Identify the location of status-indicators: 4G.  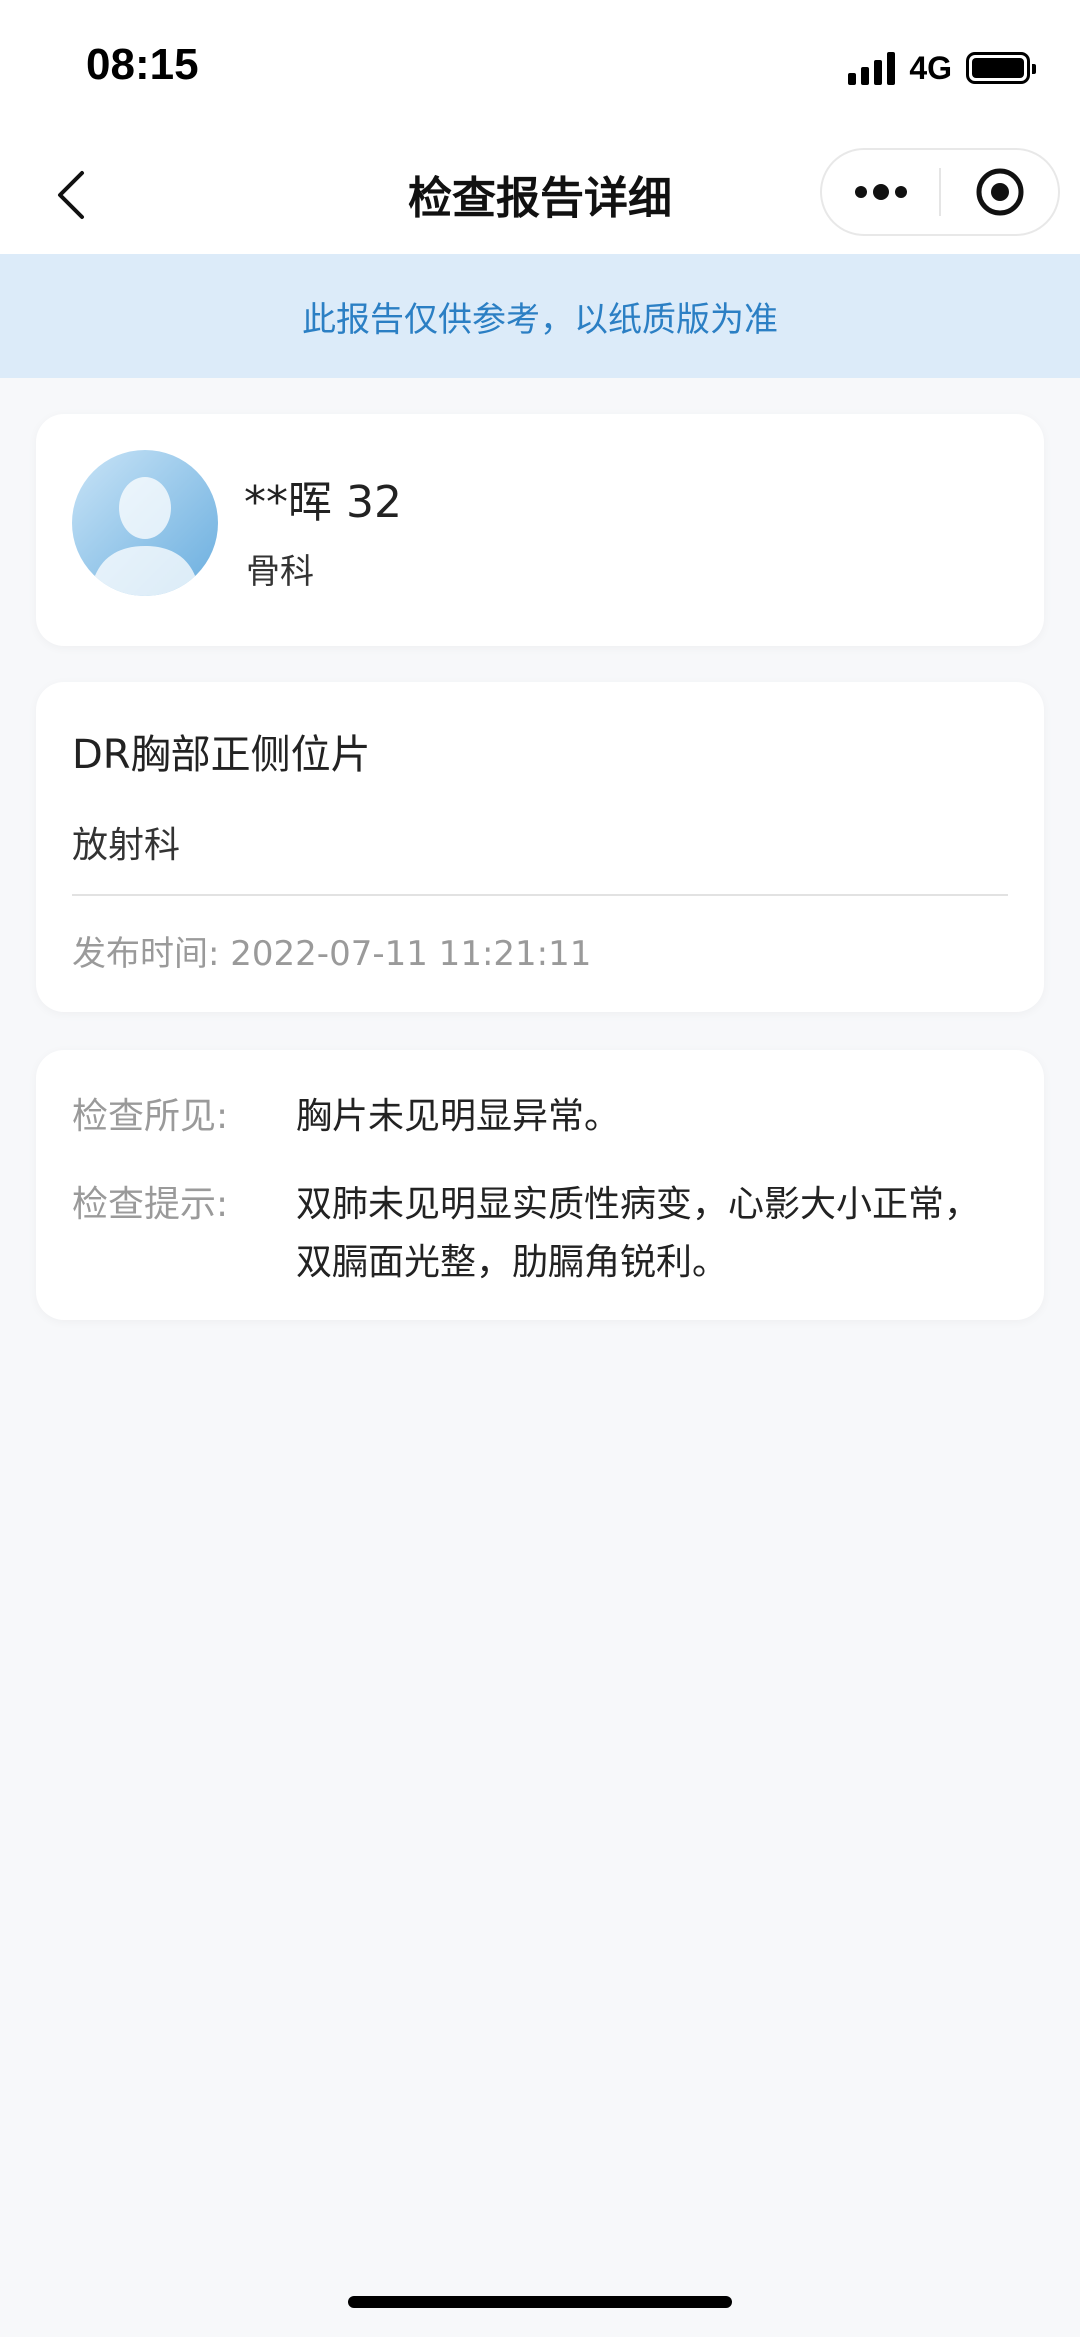
(942, 68).